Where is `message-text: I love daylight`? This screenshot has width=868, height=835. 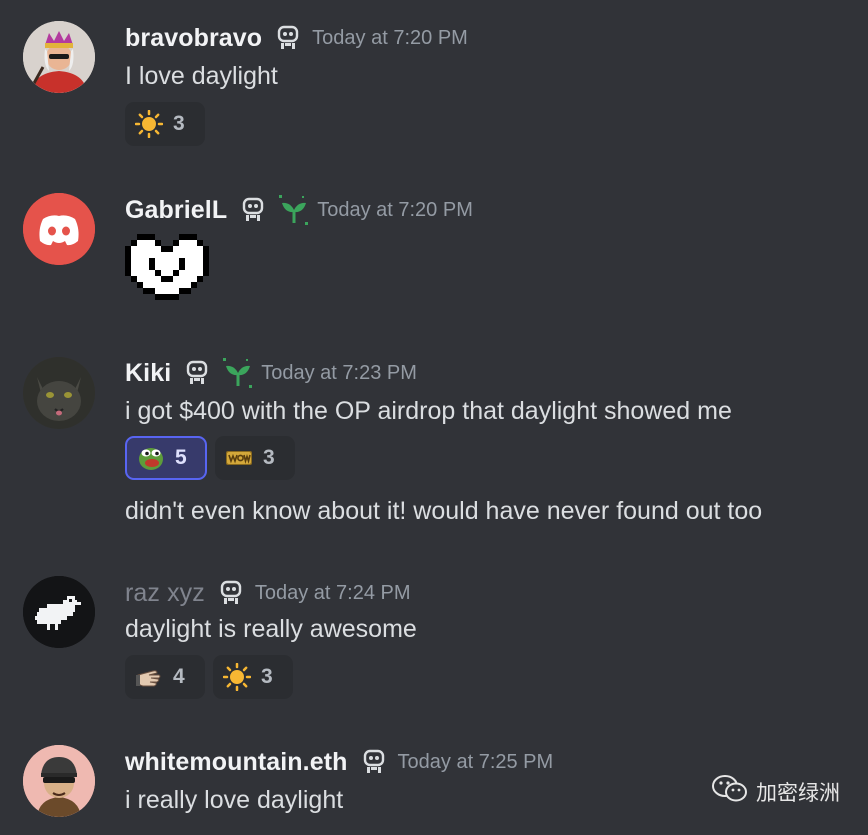 message-text: I love daylight is located at coordinates (201, 76).